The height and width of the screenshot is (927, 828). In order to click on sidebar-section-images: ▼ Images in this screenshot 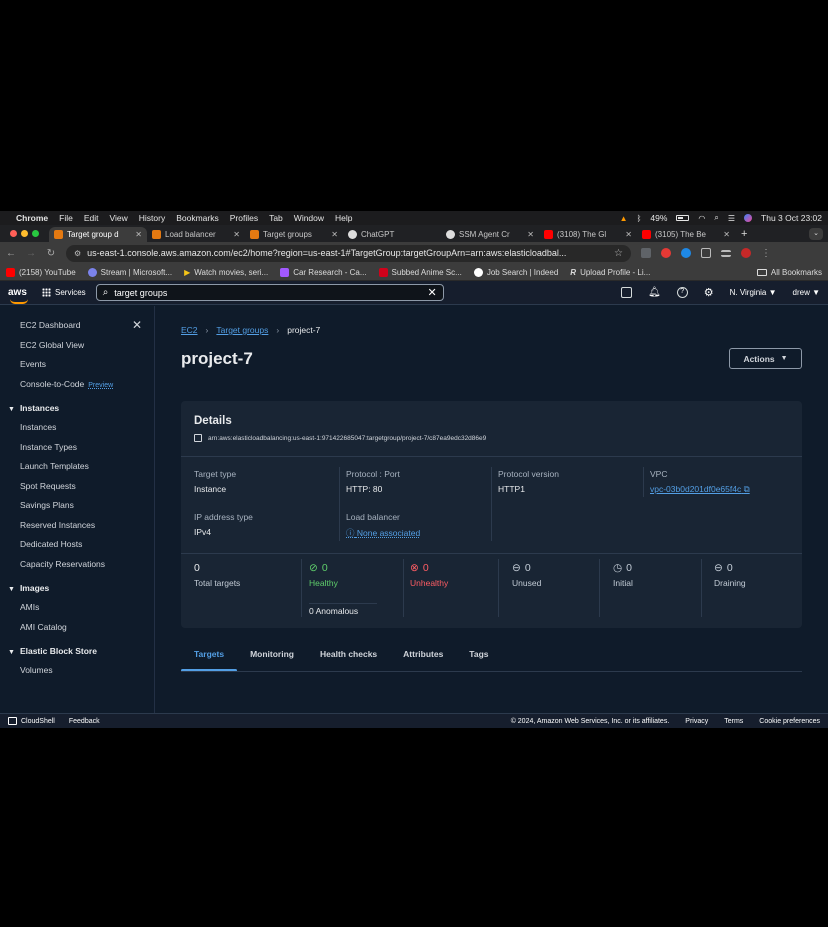, I will do `click(77, 588)`.